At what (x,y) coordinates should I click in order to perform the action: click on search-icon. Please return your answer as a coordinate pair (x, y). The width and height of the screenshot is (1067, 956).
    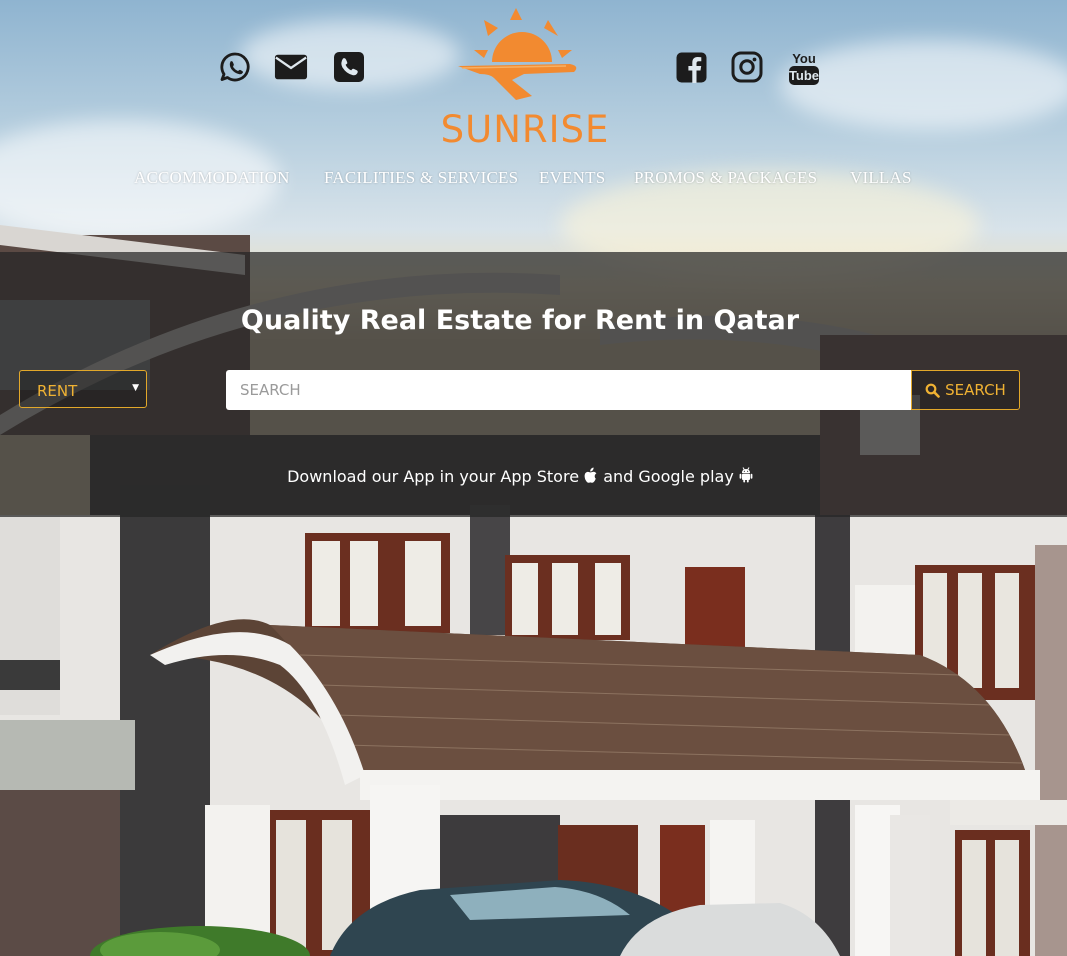
    Looking at the image, I should click on (932, 390).